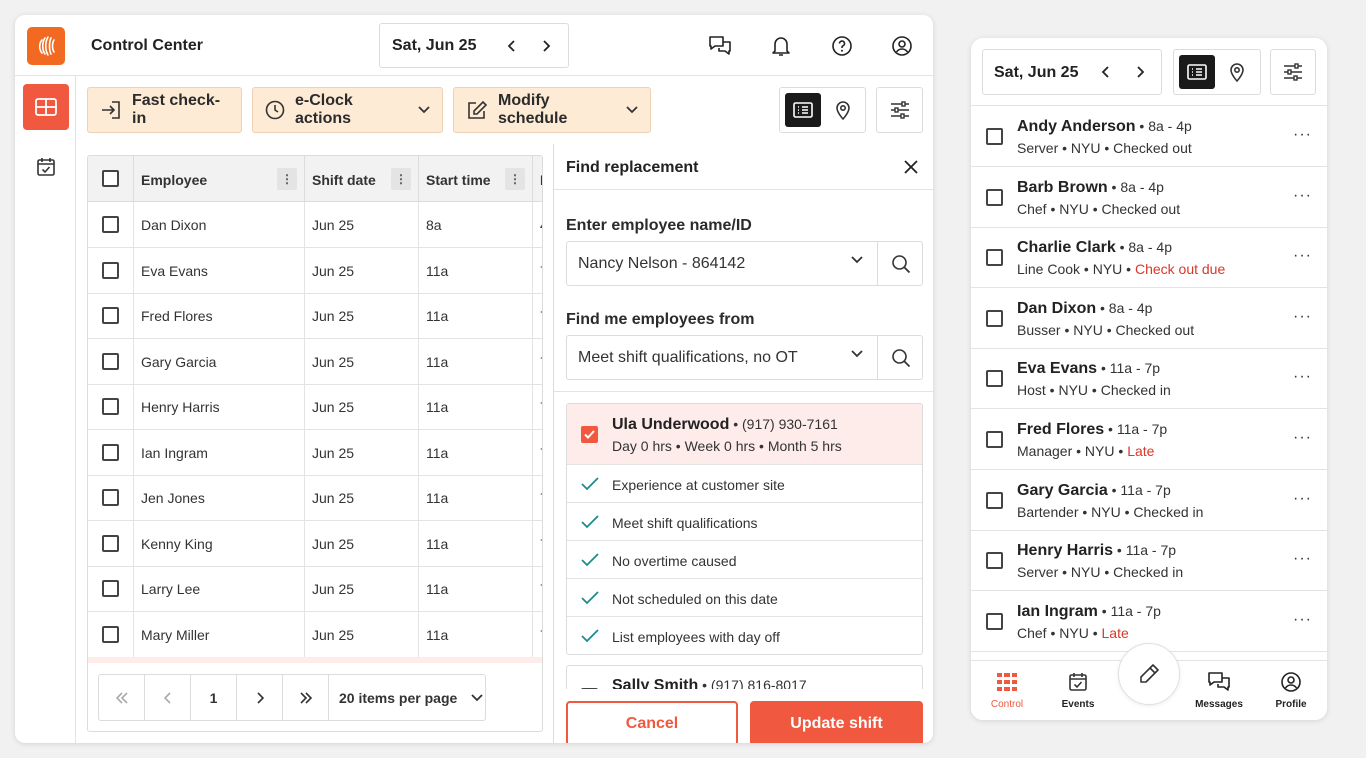 The image size is (1366, 758). I want to click on find-from-select: Meet shift qualifications, no OT, so click(722, 357).